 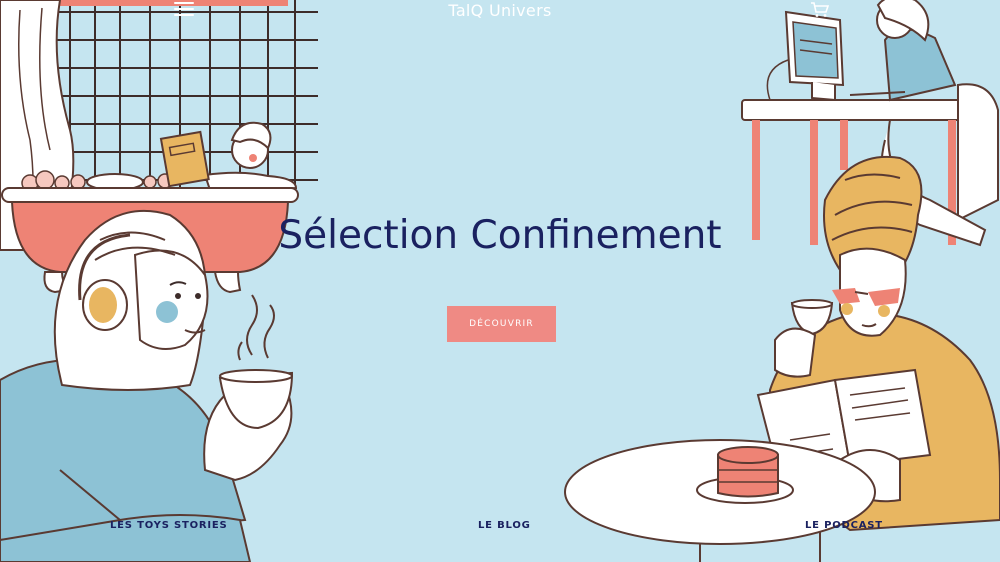 What do you see at coordinates (169, 525) in the screenshot?
I see `nav-link-toys-stories: LES TOYS STORIES` at bounding box center [169, 525].